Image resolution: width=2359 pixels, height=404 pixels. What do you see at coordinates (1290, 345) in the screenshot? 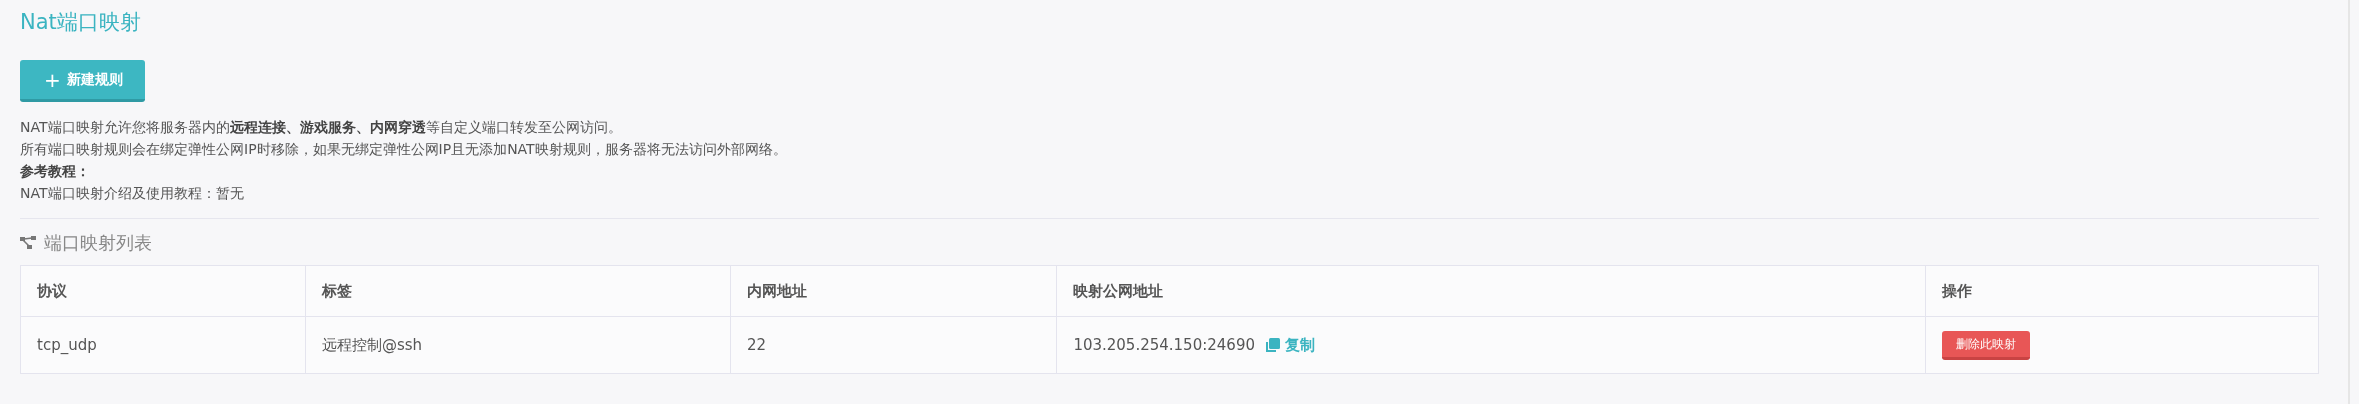
I see `copy-link: 复制` at bounding box center [1290, 345].